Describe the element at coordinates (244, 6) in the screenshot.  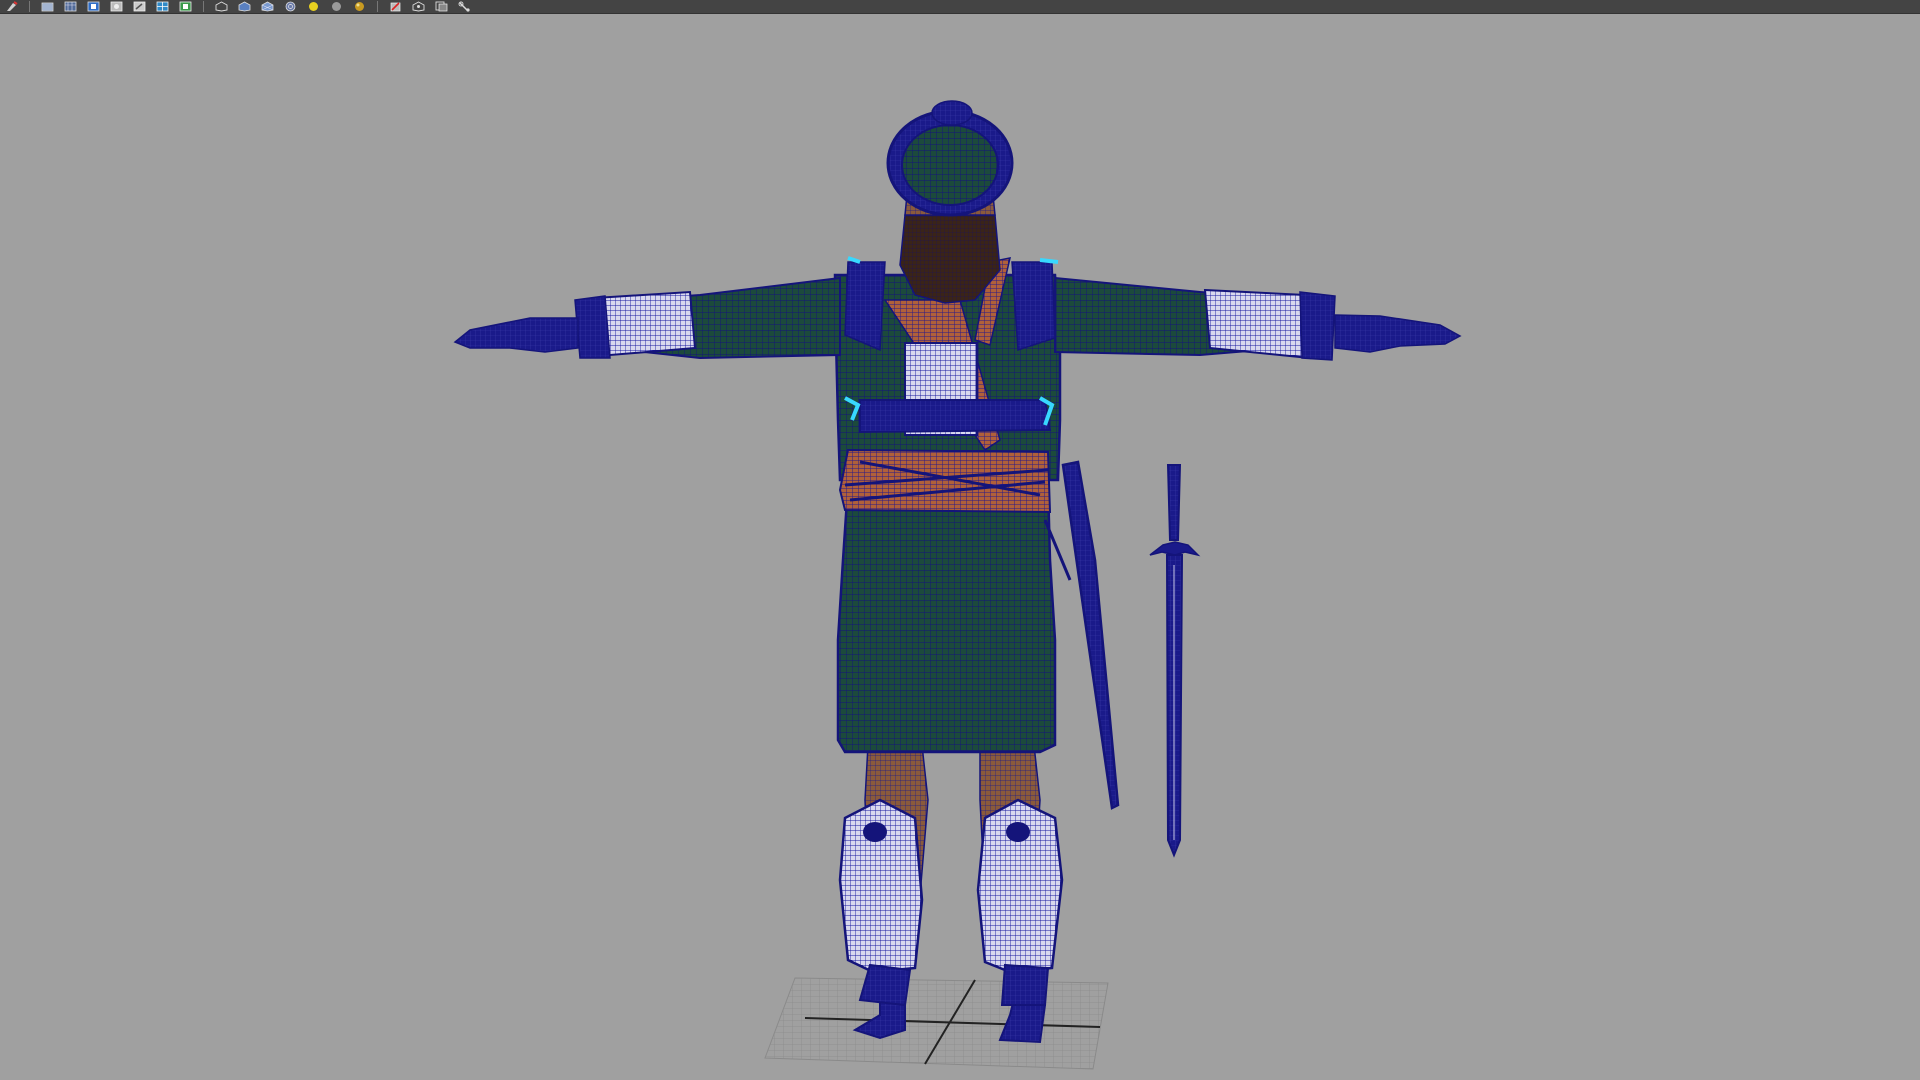
I see `smooth-shade-icon` at that location.